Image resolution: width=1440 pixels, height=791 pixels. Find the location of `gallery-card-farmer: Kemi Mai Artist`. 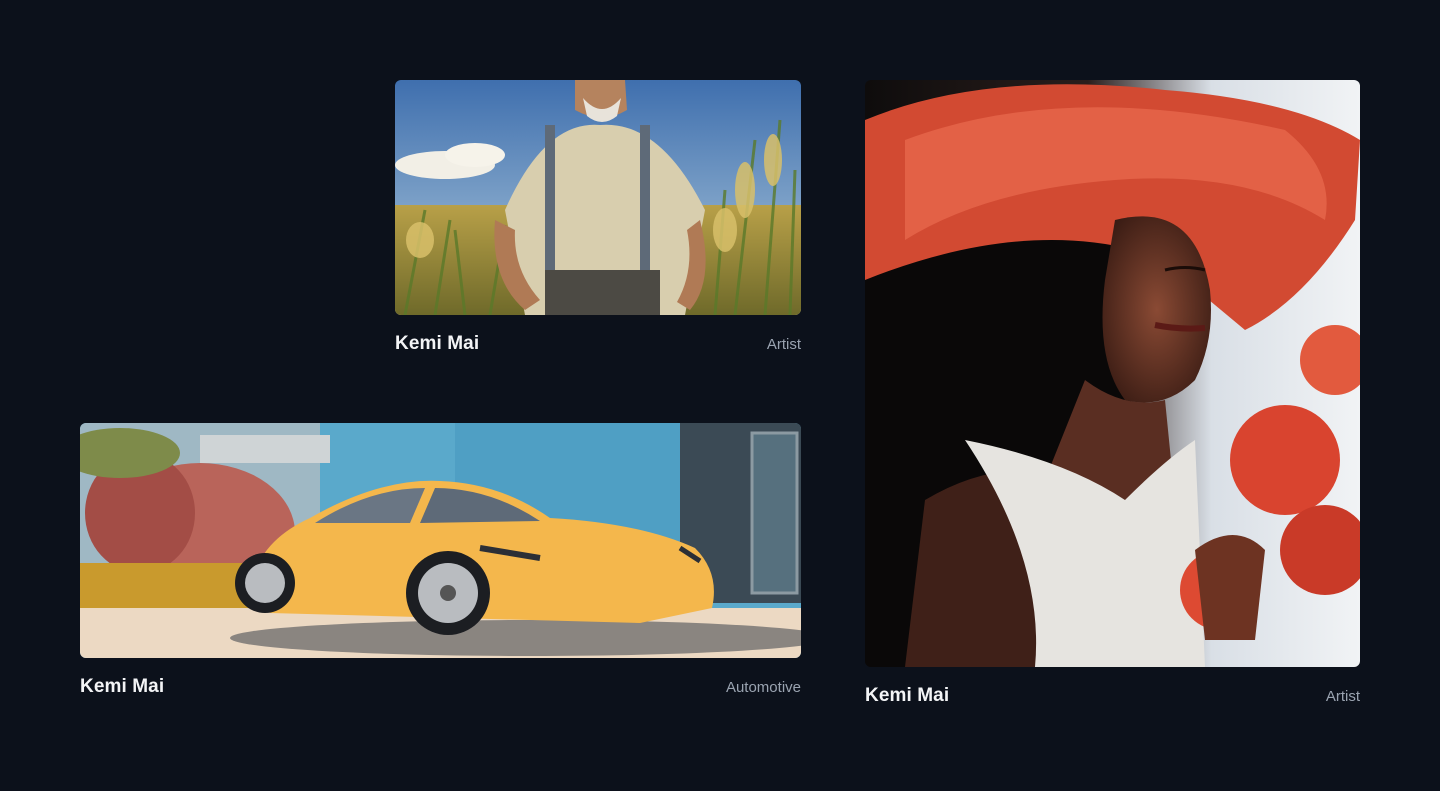

gallery-card-farmer: Kemi Mai Artist is located at coordinates (598, 217).